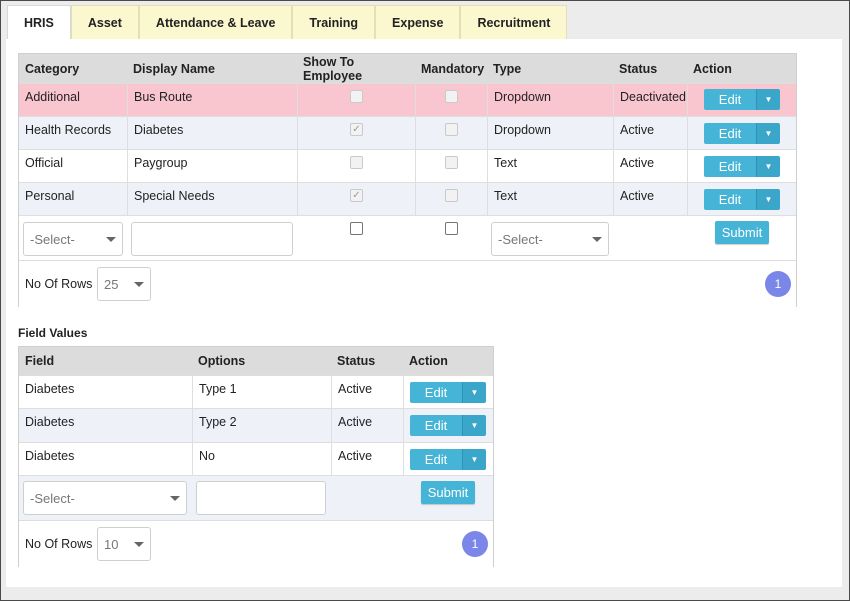  I want to click on display-name-input, so click(212, 239).